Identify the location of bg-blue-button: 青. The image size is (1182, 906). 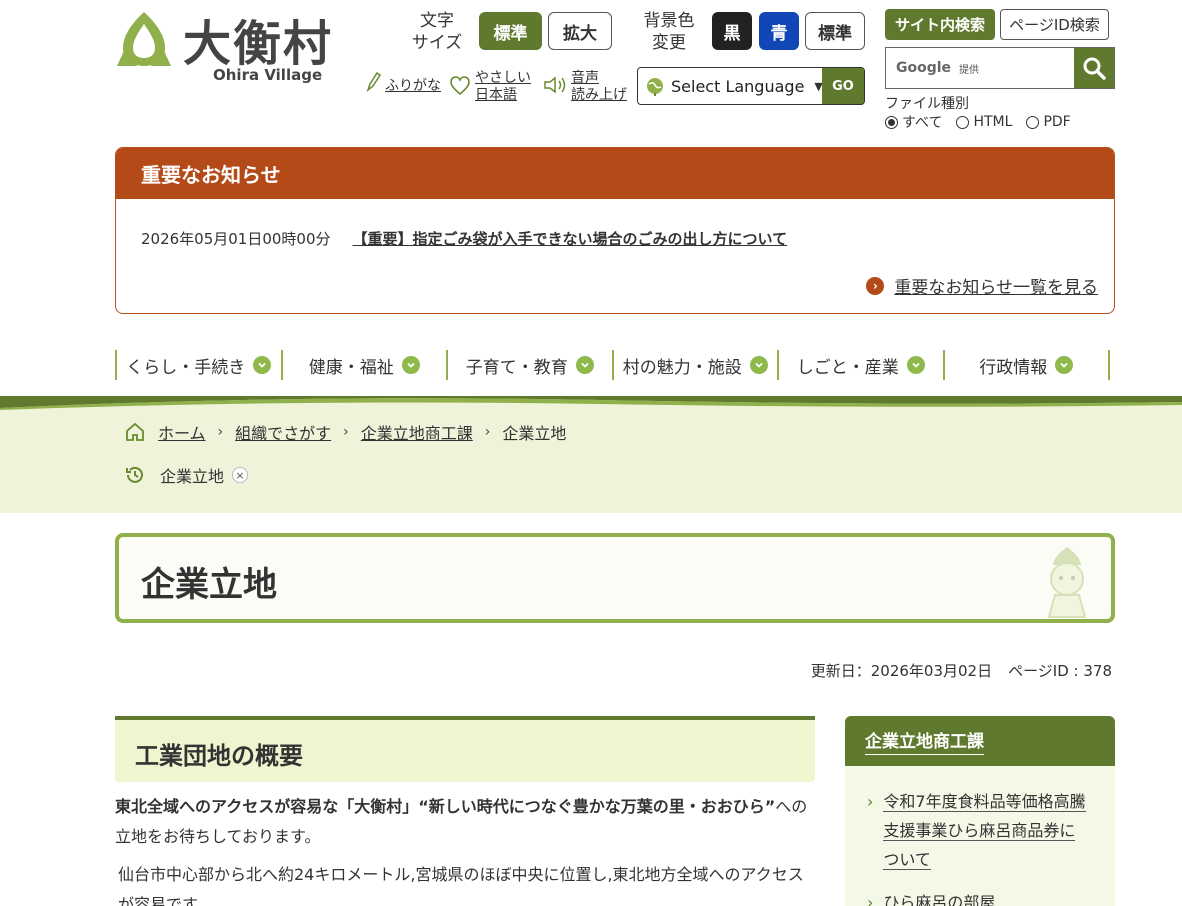
(779, 31).